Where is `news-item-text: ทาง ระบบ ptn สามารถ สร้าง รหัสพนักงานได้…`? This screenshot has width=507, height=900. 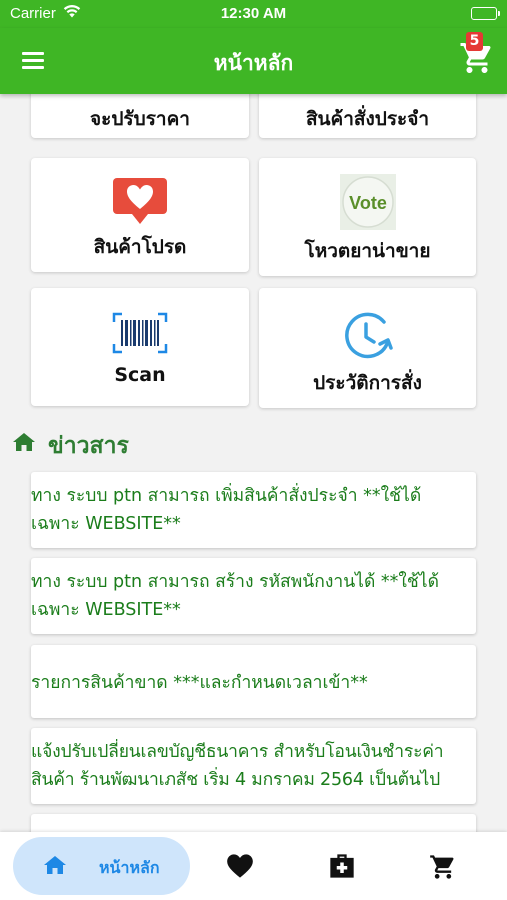
news-item-text: ทาง ระบบ ptn สามารถ สร้าง รหัสพนักงานได้… is located at coordinates (235, 596).